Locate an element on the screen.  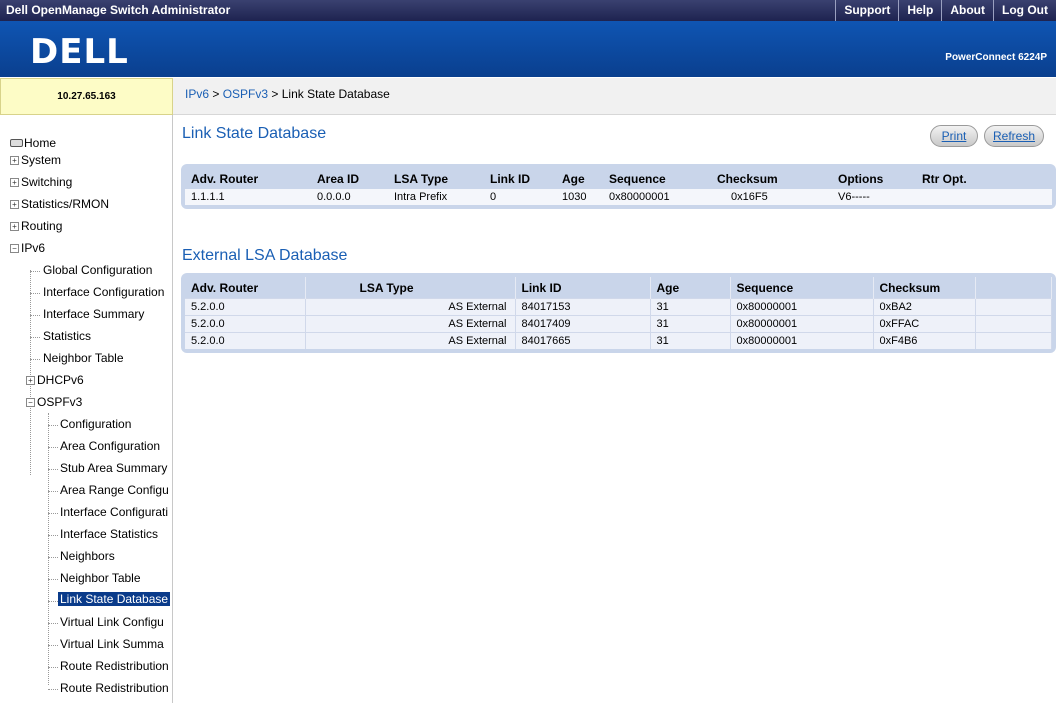
support-link: Support is located at coordinates (866, 10).